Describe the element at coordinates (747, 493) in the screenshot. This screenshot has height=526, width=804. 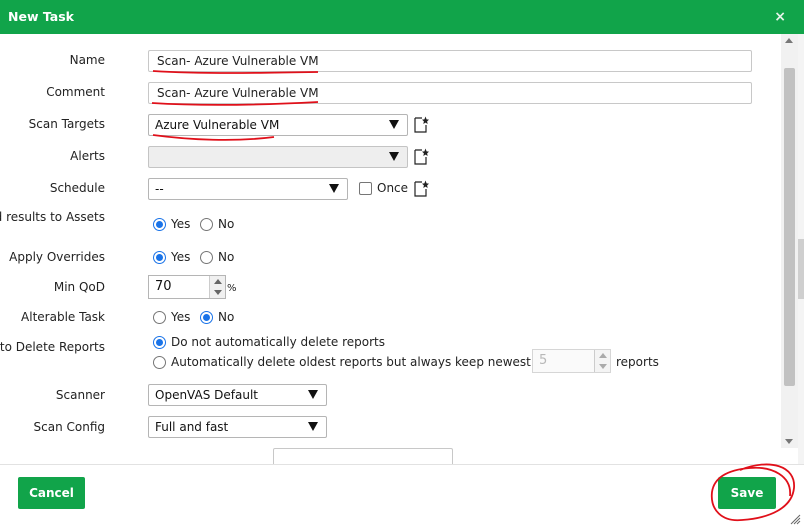
I see `save-button: Save` at that location.